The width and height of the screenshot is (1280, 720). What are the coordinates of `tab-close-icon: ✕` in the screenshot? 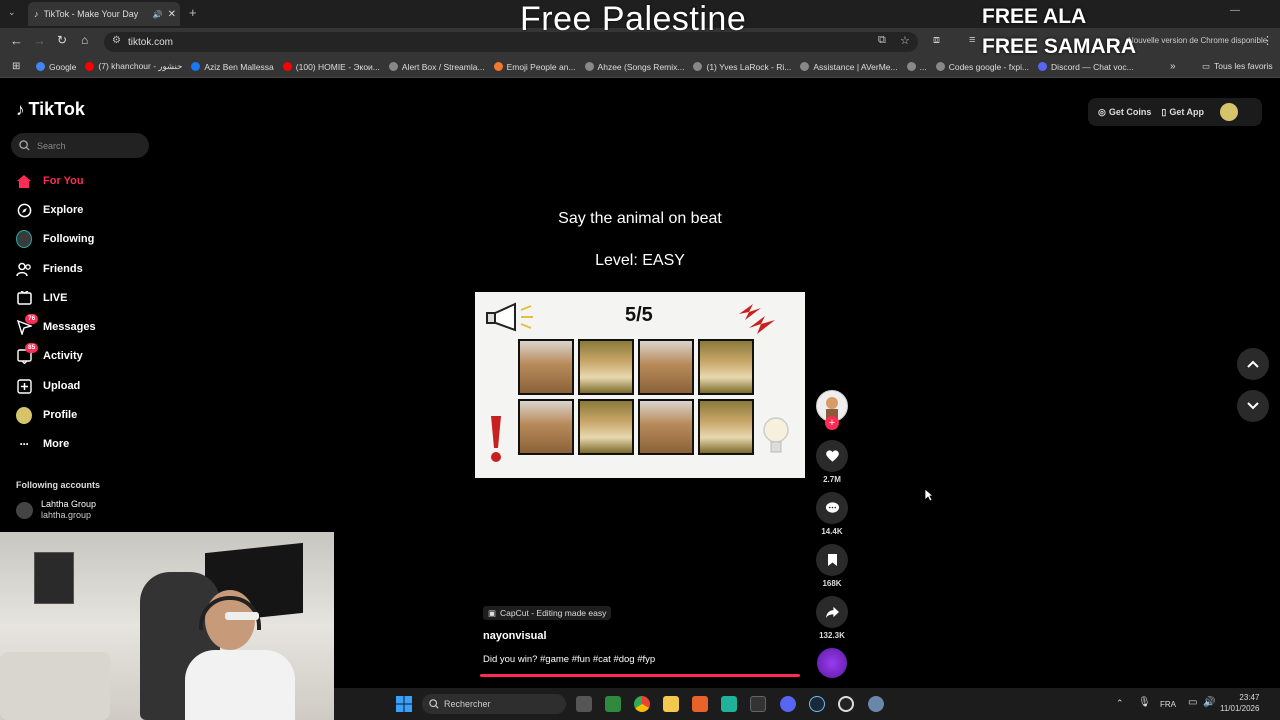 It's located at (172, 14).